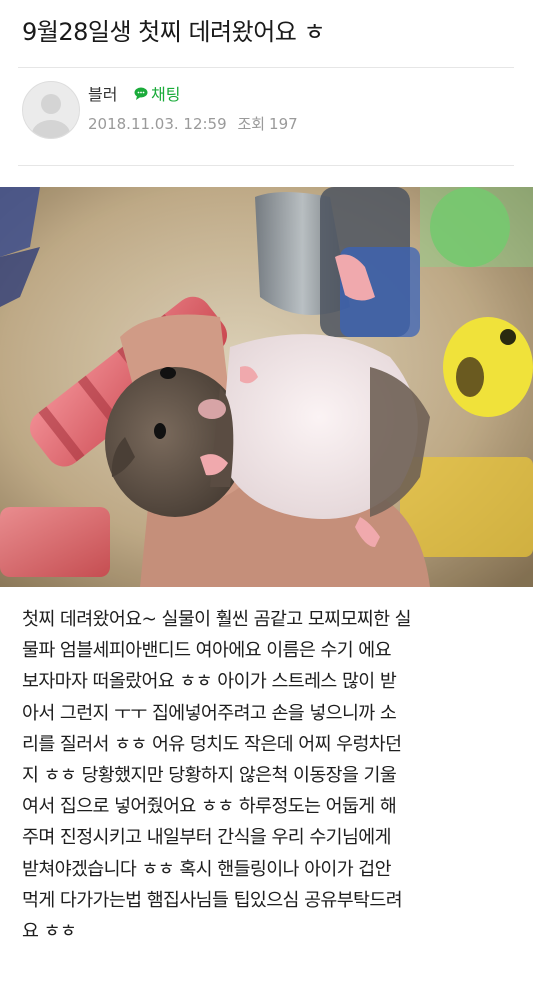  Describe the element at coordinates (207, 838) in the screenshot. I see `body-line: 주며 진정시키고 내일부터 간식을 우리 수기님에게` at that location.